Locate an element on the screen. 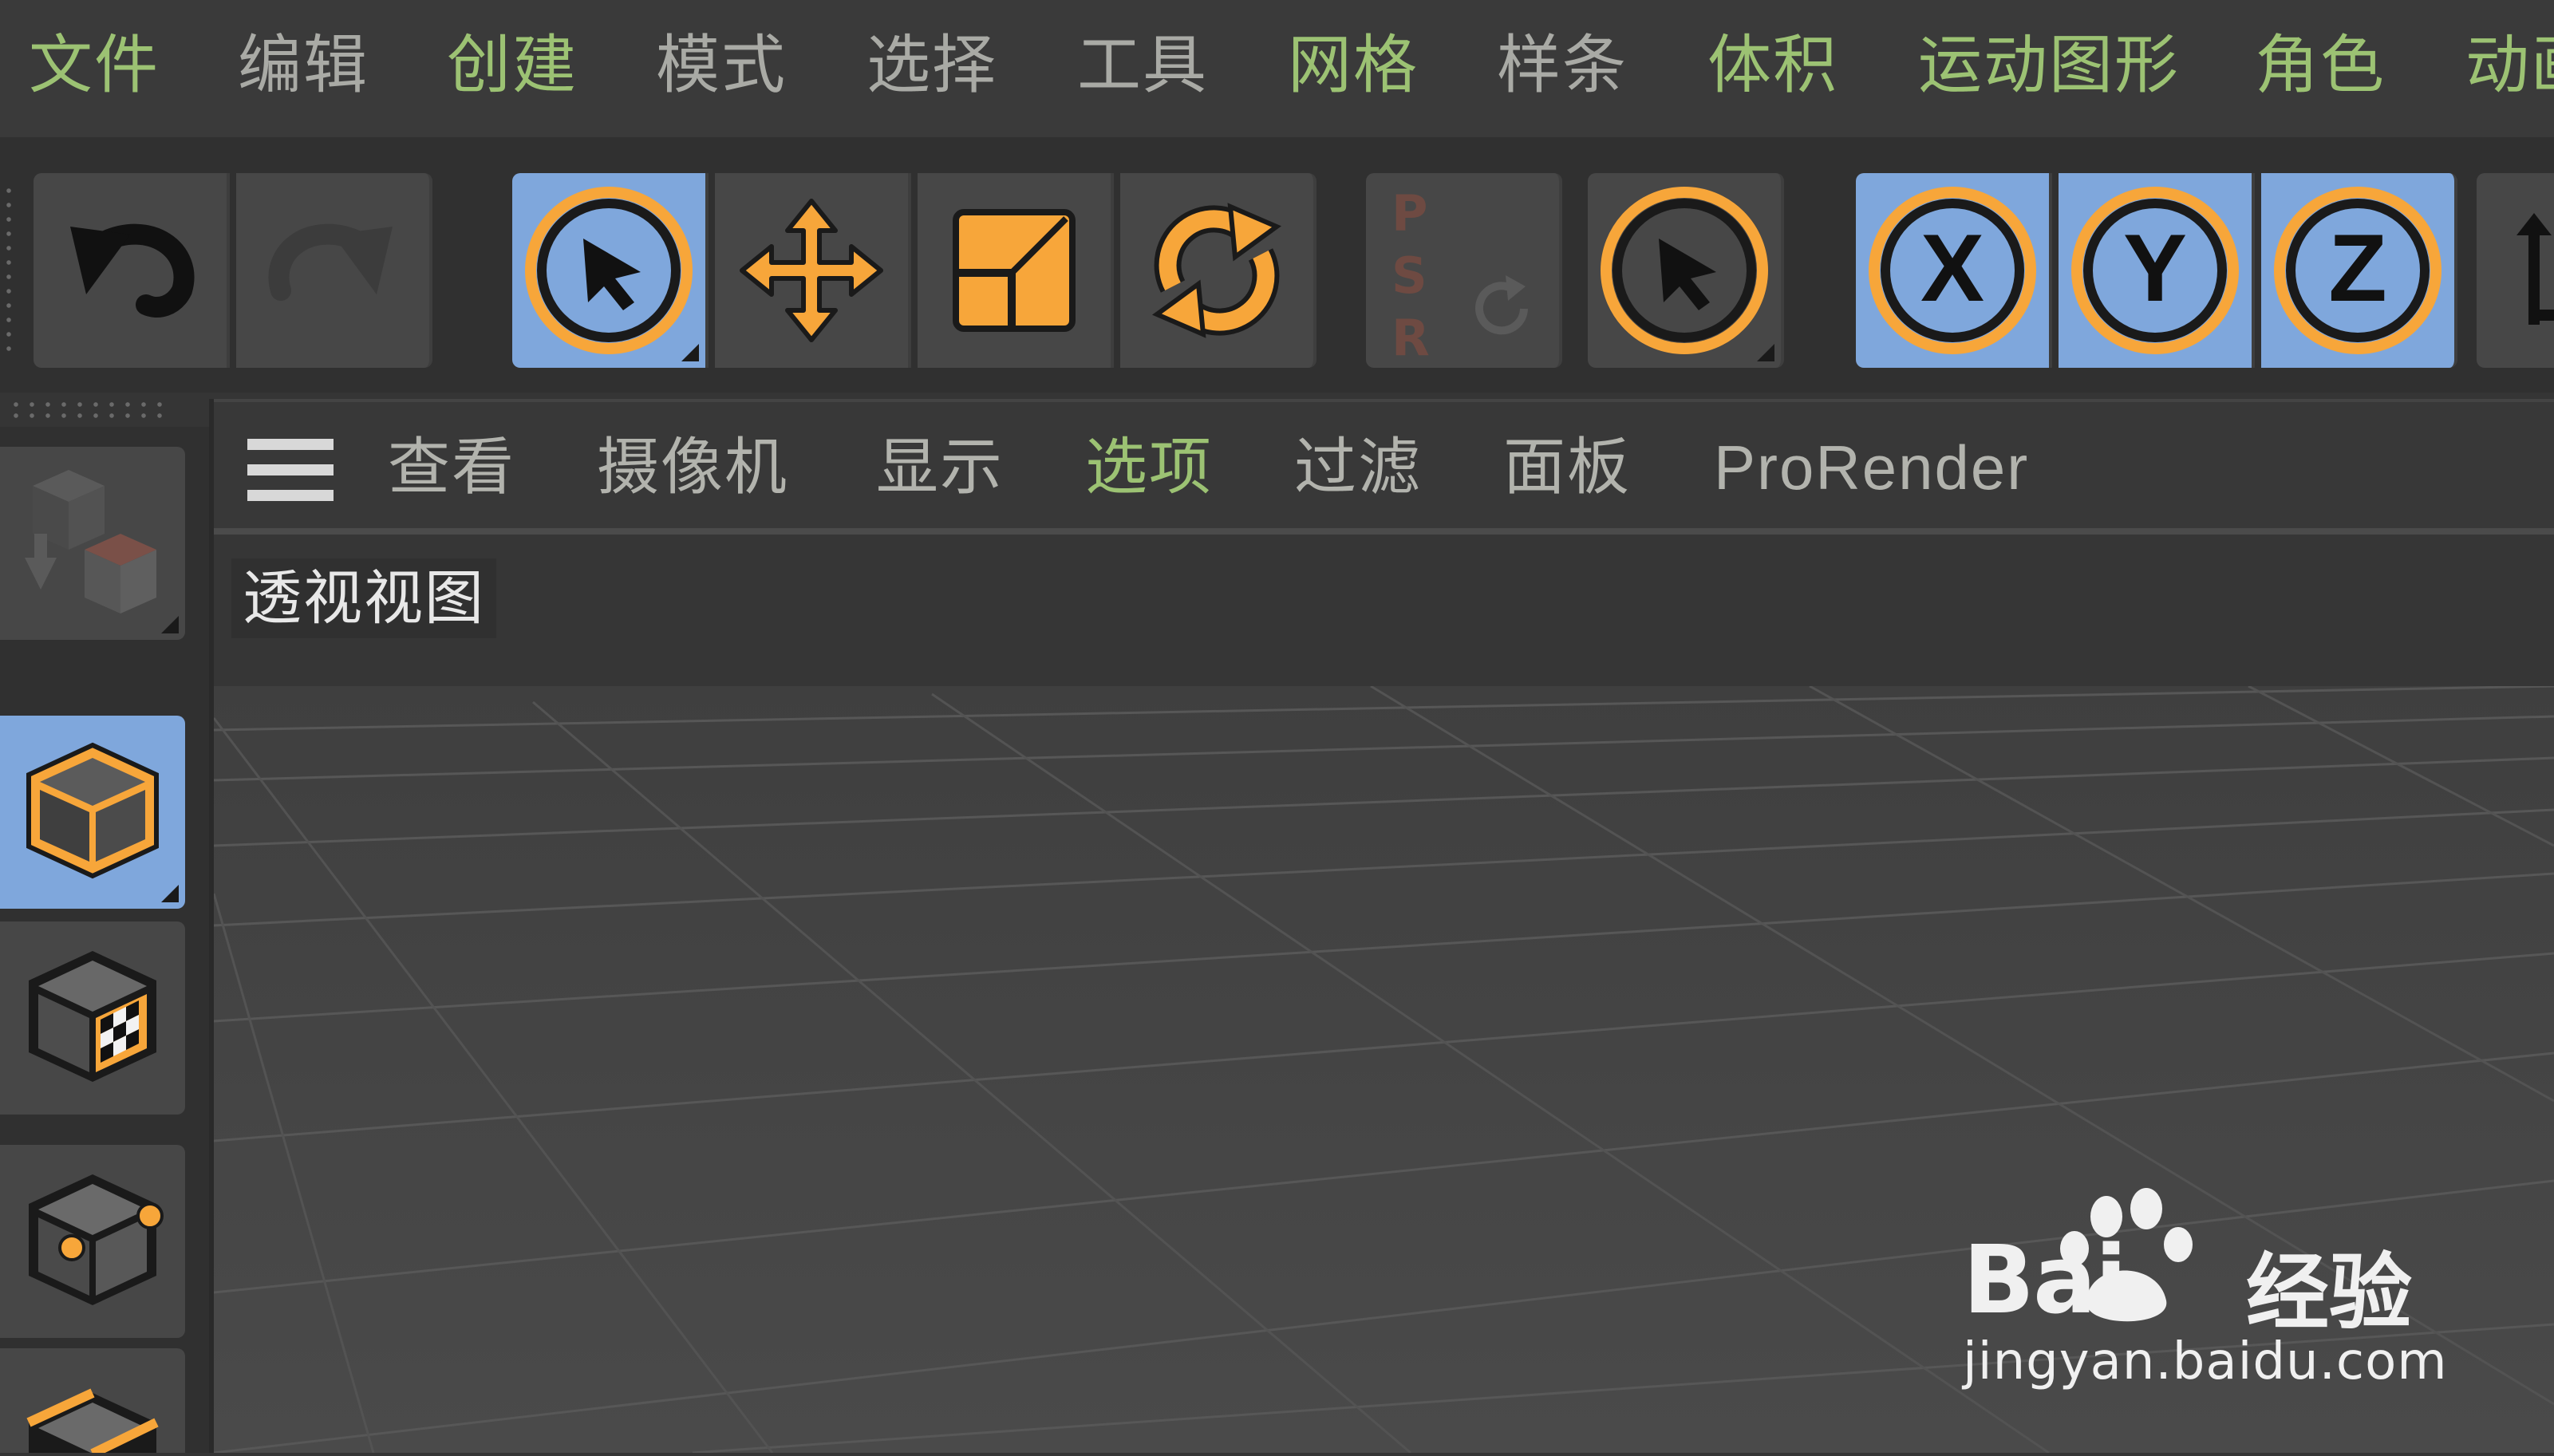 This screenshot has height=1456, width=2554. coordinate-system-button is located at coordinates (2515, 270).